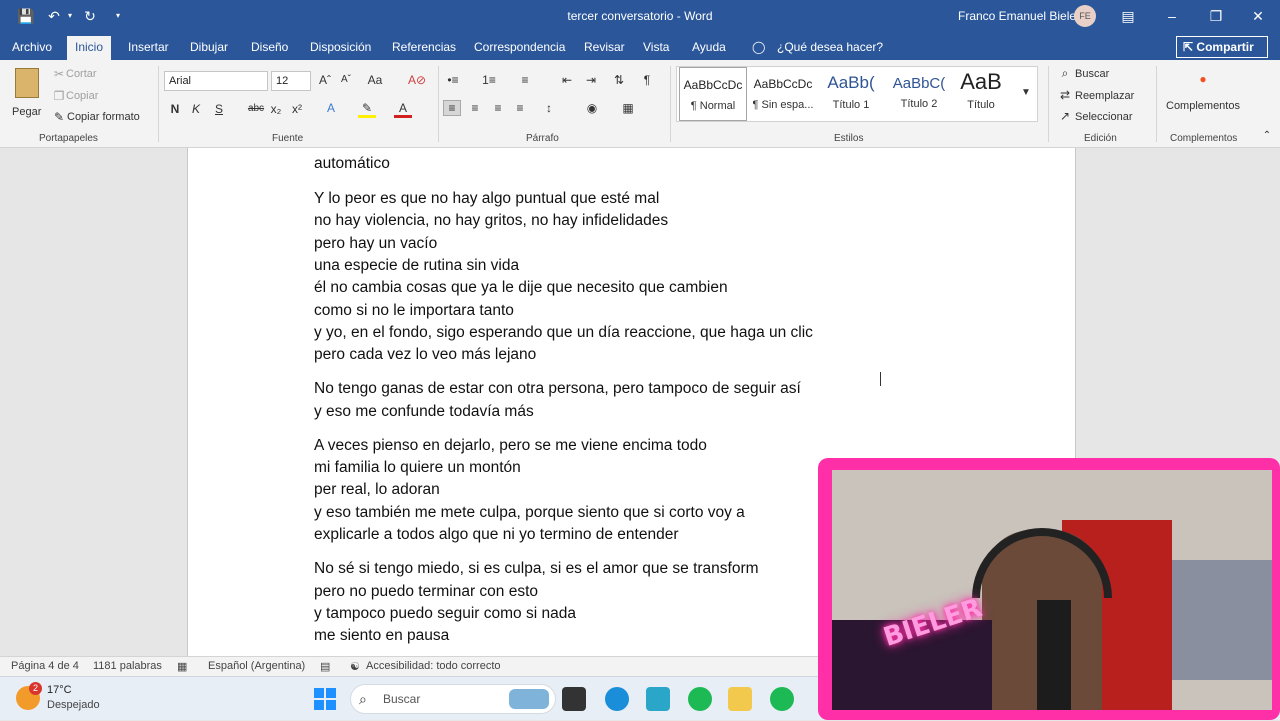 The width and height of the screenshot is (1280, 721). I want to click on paste-button: Pegar, so click(27, 96).